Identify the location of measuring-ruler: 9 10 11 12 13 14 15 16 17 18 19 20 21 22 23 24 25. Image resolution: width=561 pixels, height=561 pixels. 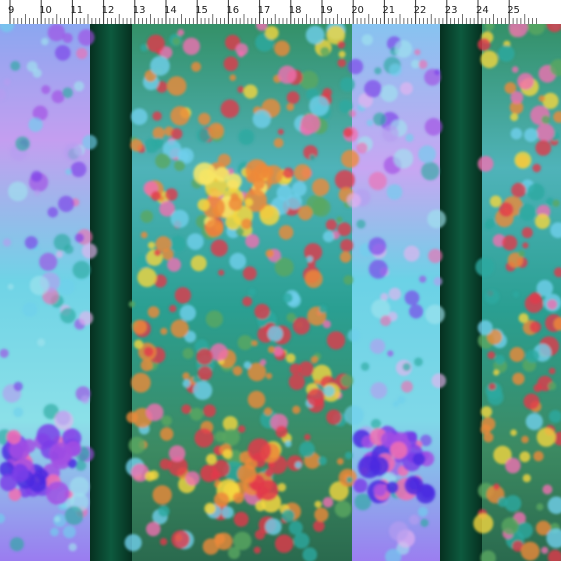
(280, 12).